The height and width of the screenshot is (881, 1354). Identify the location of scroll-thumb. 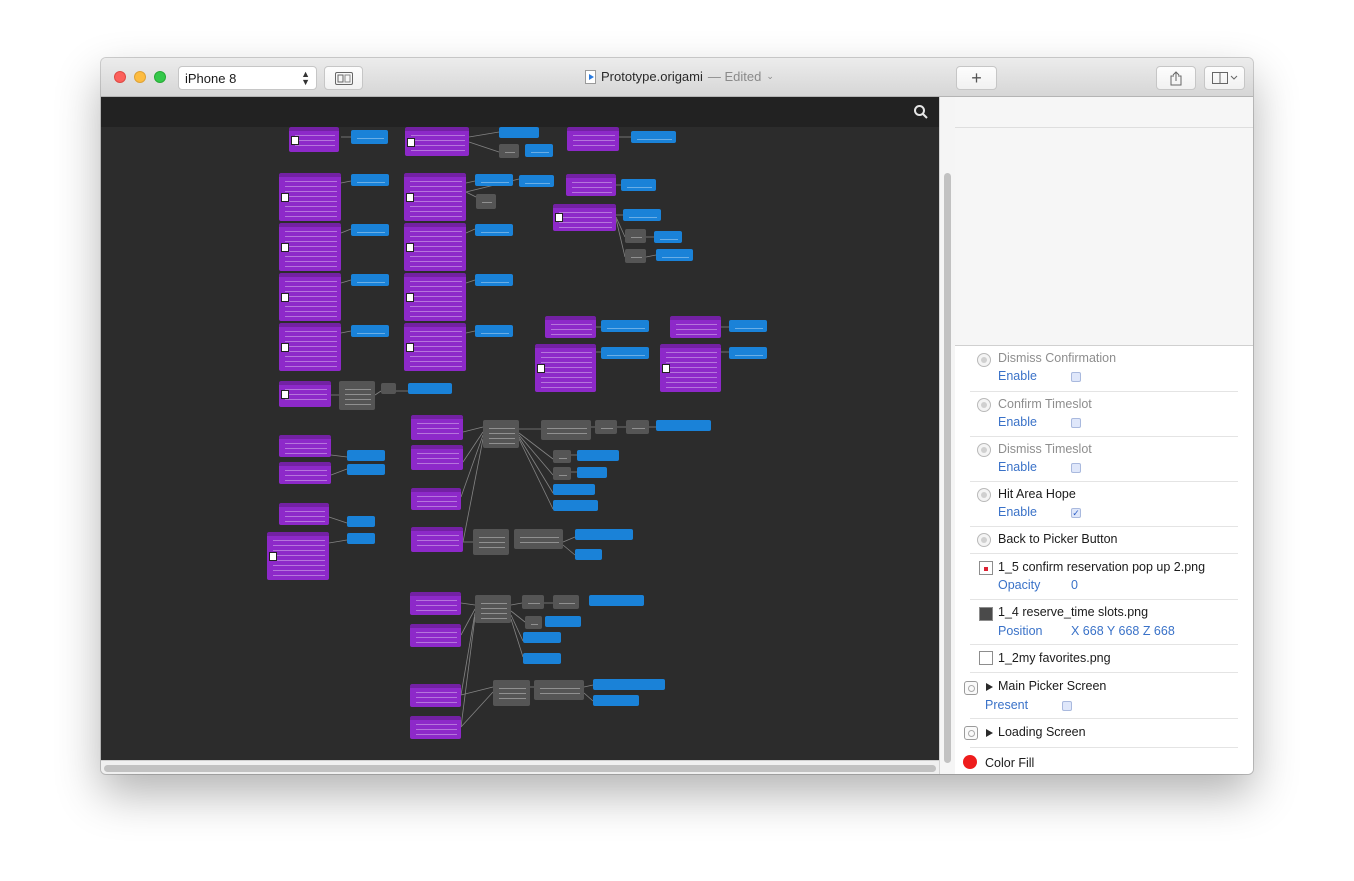
(947, 468).